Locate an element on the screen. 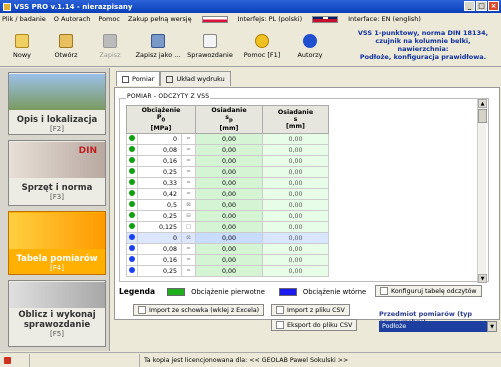  chevron-down-icon: ▼ is located at coordinates (492, 326).